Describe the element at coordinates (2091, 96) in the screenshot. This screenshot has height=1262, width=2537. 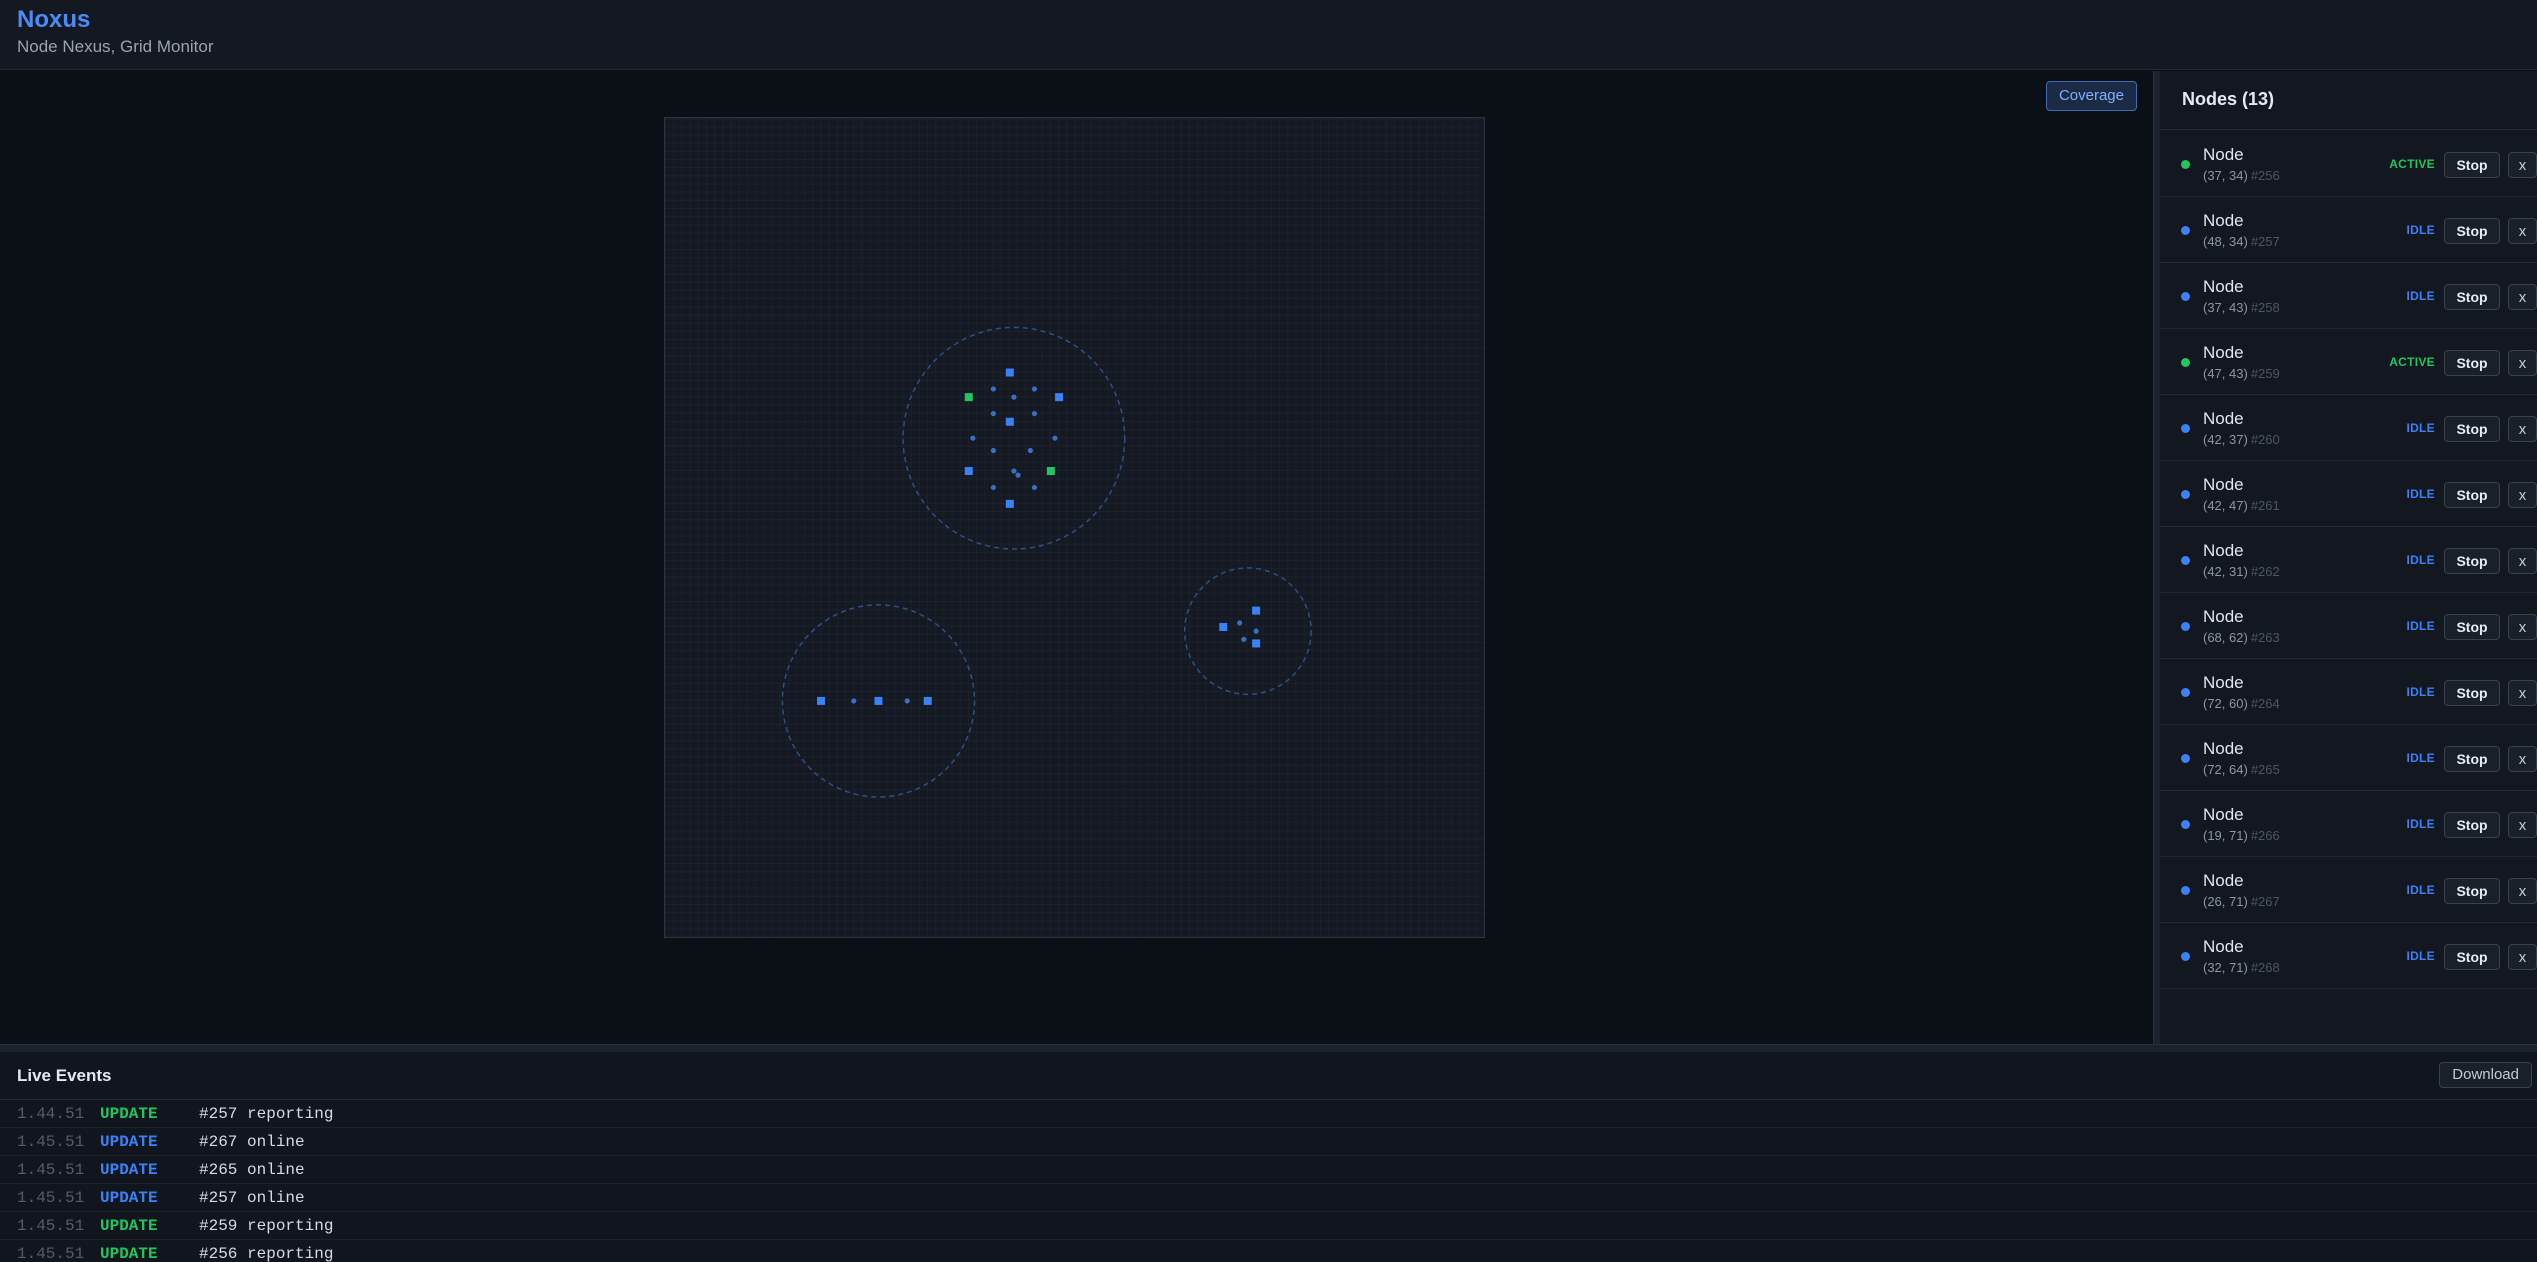
I see `coverage-button: Coverage` at that location.